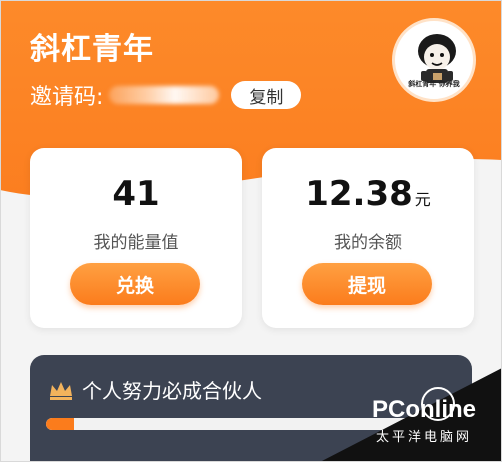 The height and width of the screenshot is (462, 502). I want to click on balance-value: 12.38 元, so click(368, 194).